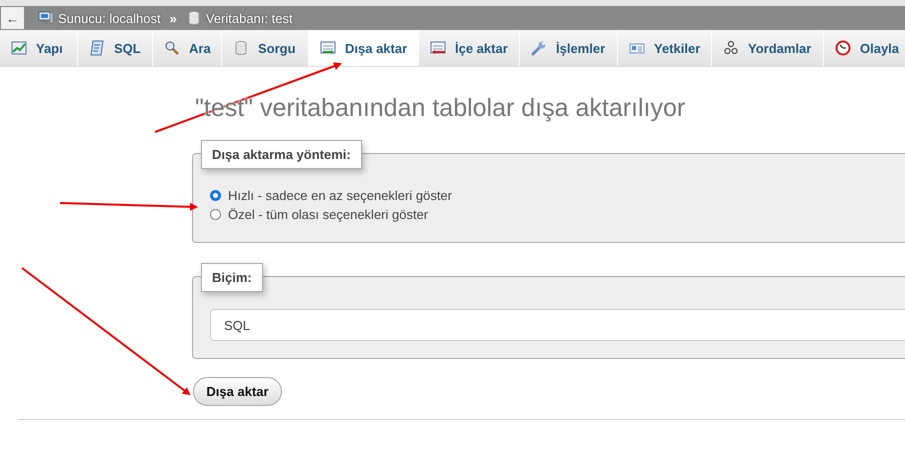 Image resolution: width=905 pixels, height=462 pixels. I want to click on export-button: Dışa aktar, so click(237, 391).